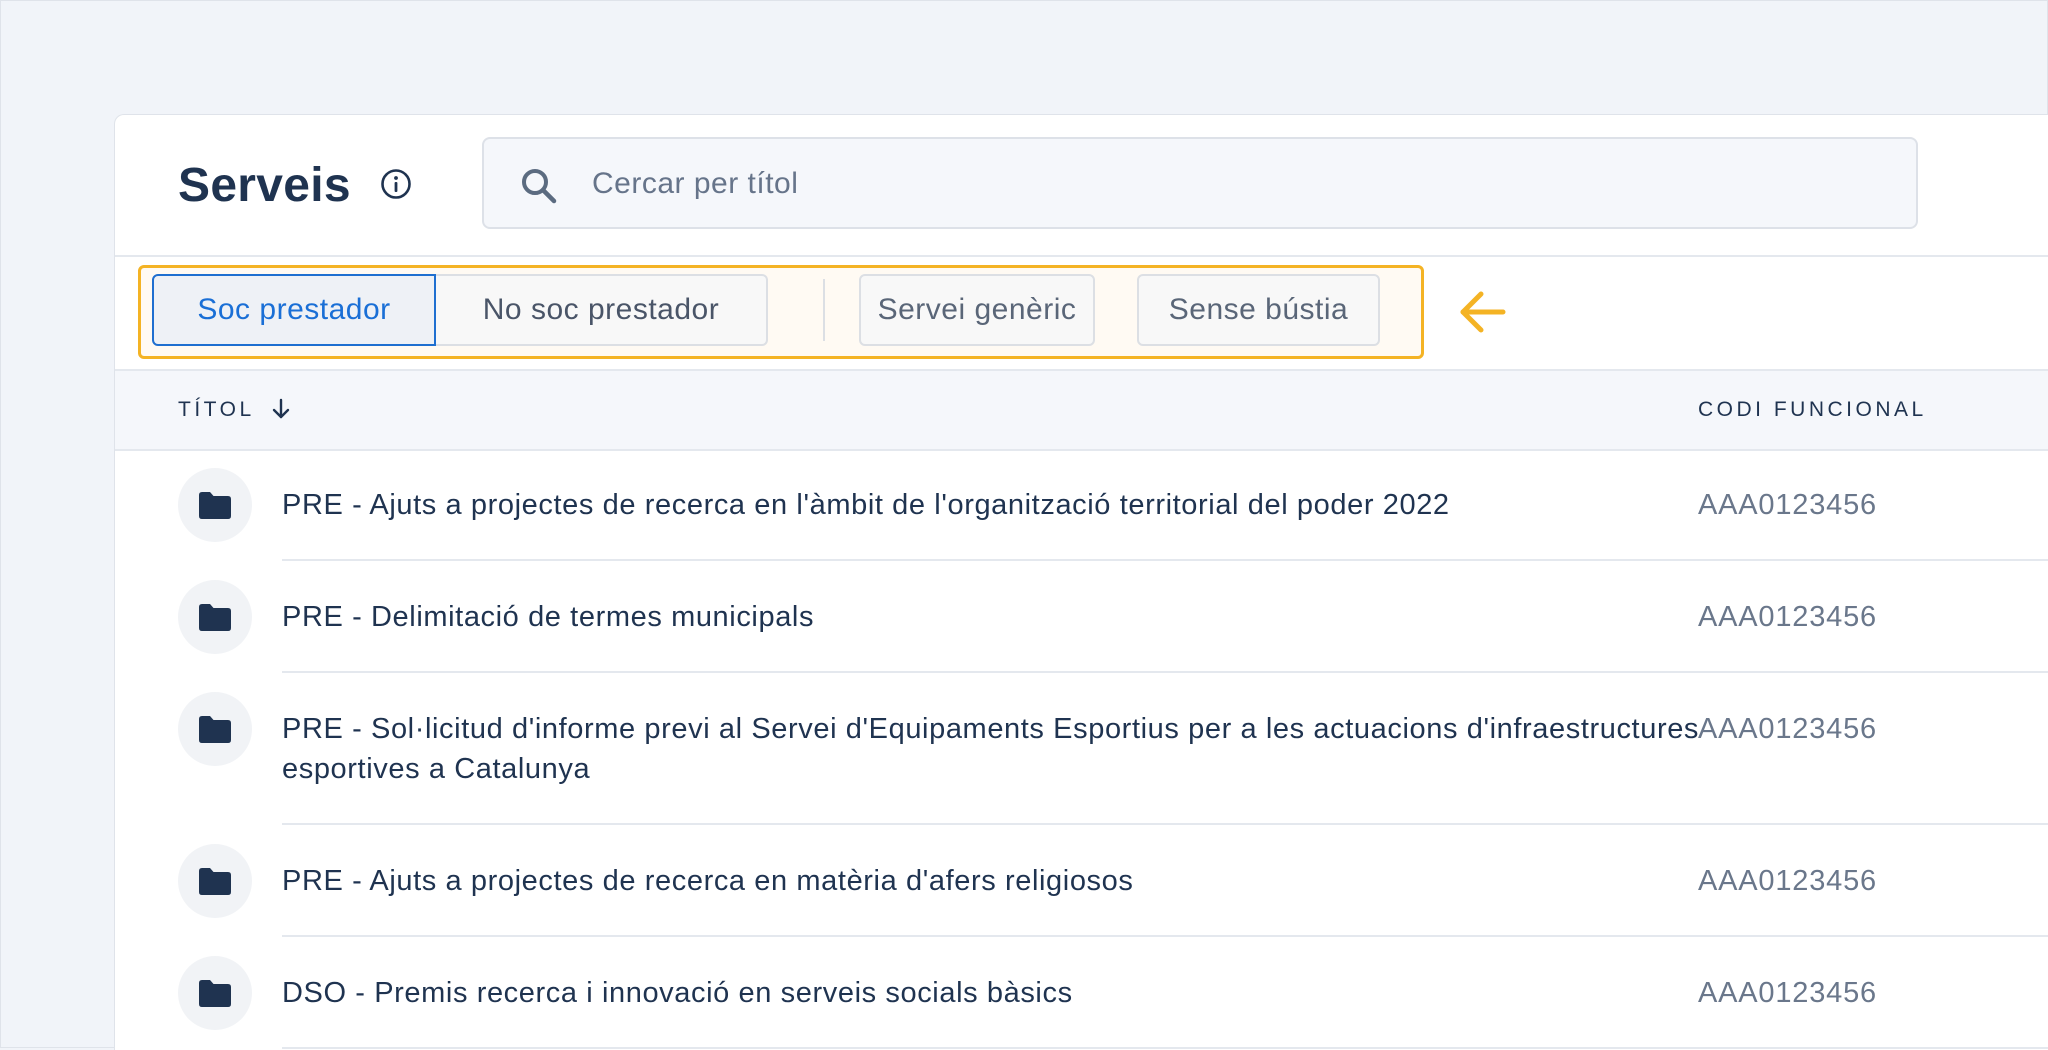 Image resolution: width=2048 pixels, height=1050 pixels. I want to click on panel-header: Serveis, so click(1081, 186).